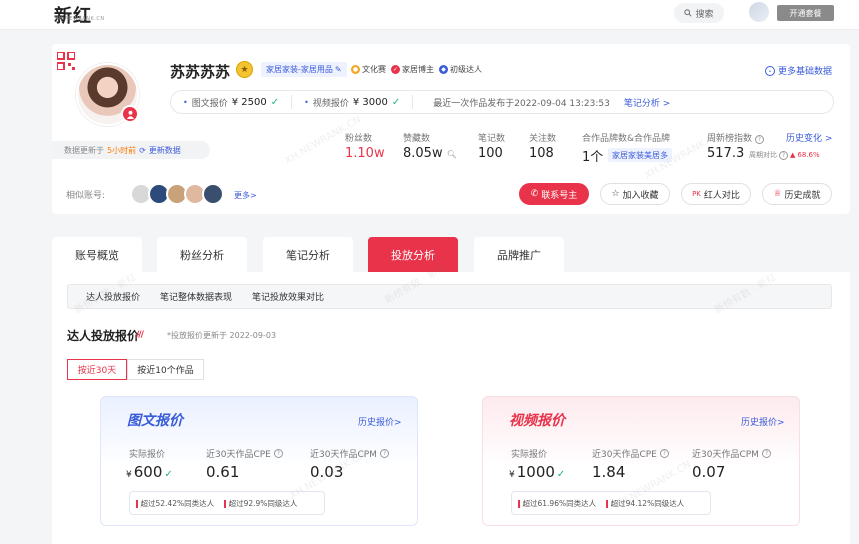 This screenshot has height=544, width=859. Describe the element at coordinates (349, 453) in the screenshot. I see `text-cpm-label: 近30天作品CPM ?` at that location.